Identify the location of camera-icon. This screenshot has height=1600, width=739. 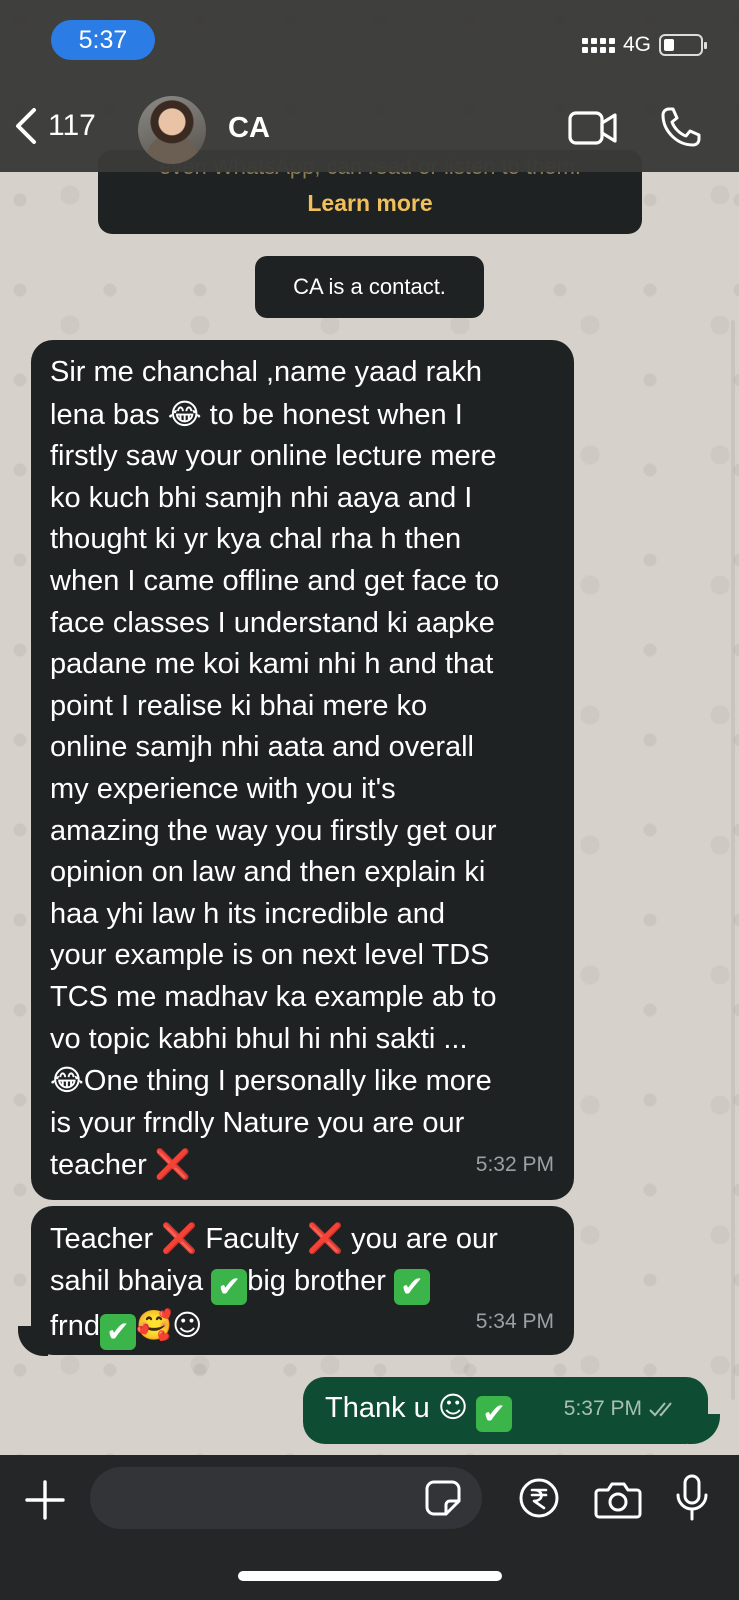
(618, 1499).